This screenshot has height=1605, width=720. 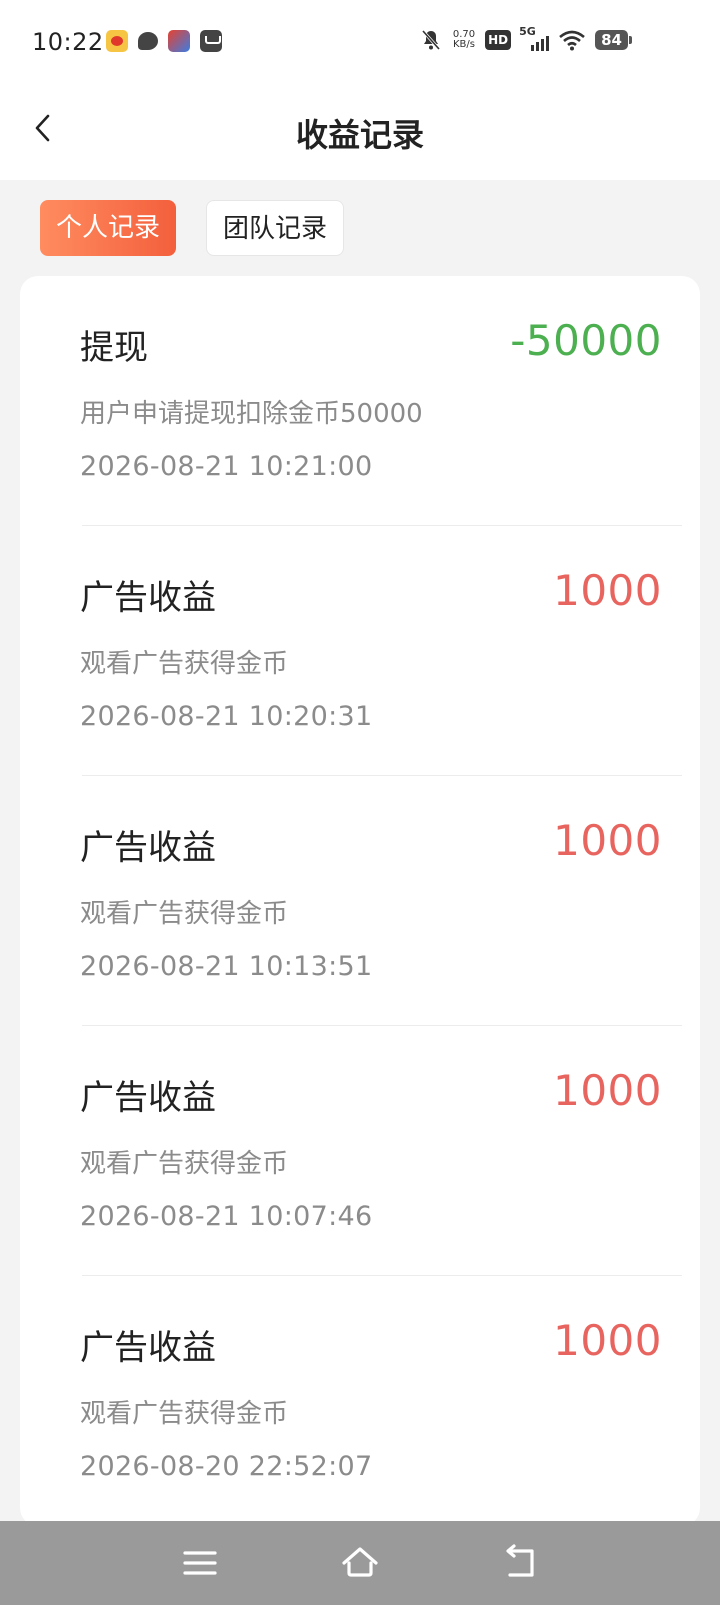 What do you see at coordinates (200, 1563) in the screenshot?
I see `menu-icon` at bounding box center [200, 1563].